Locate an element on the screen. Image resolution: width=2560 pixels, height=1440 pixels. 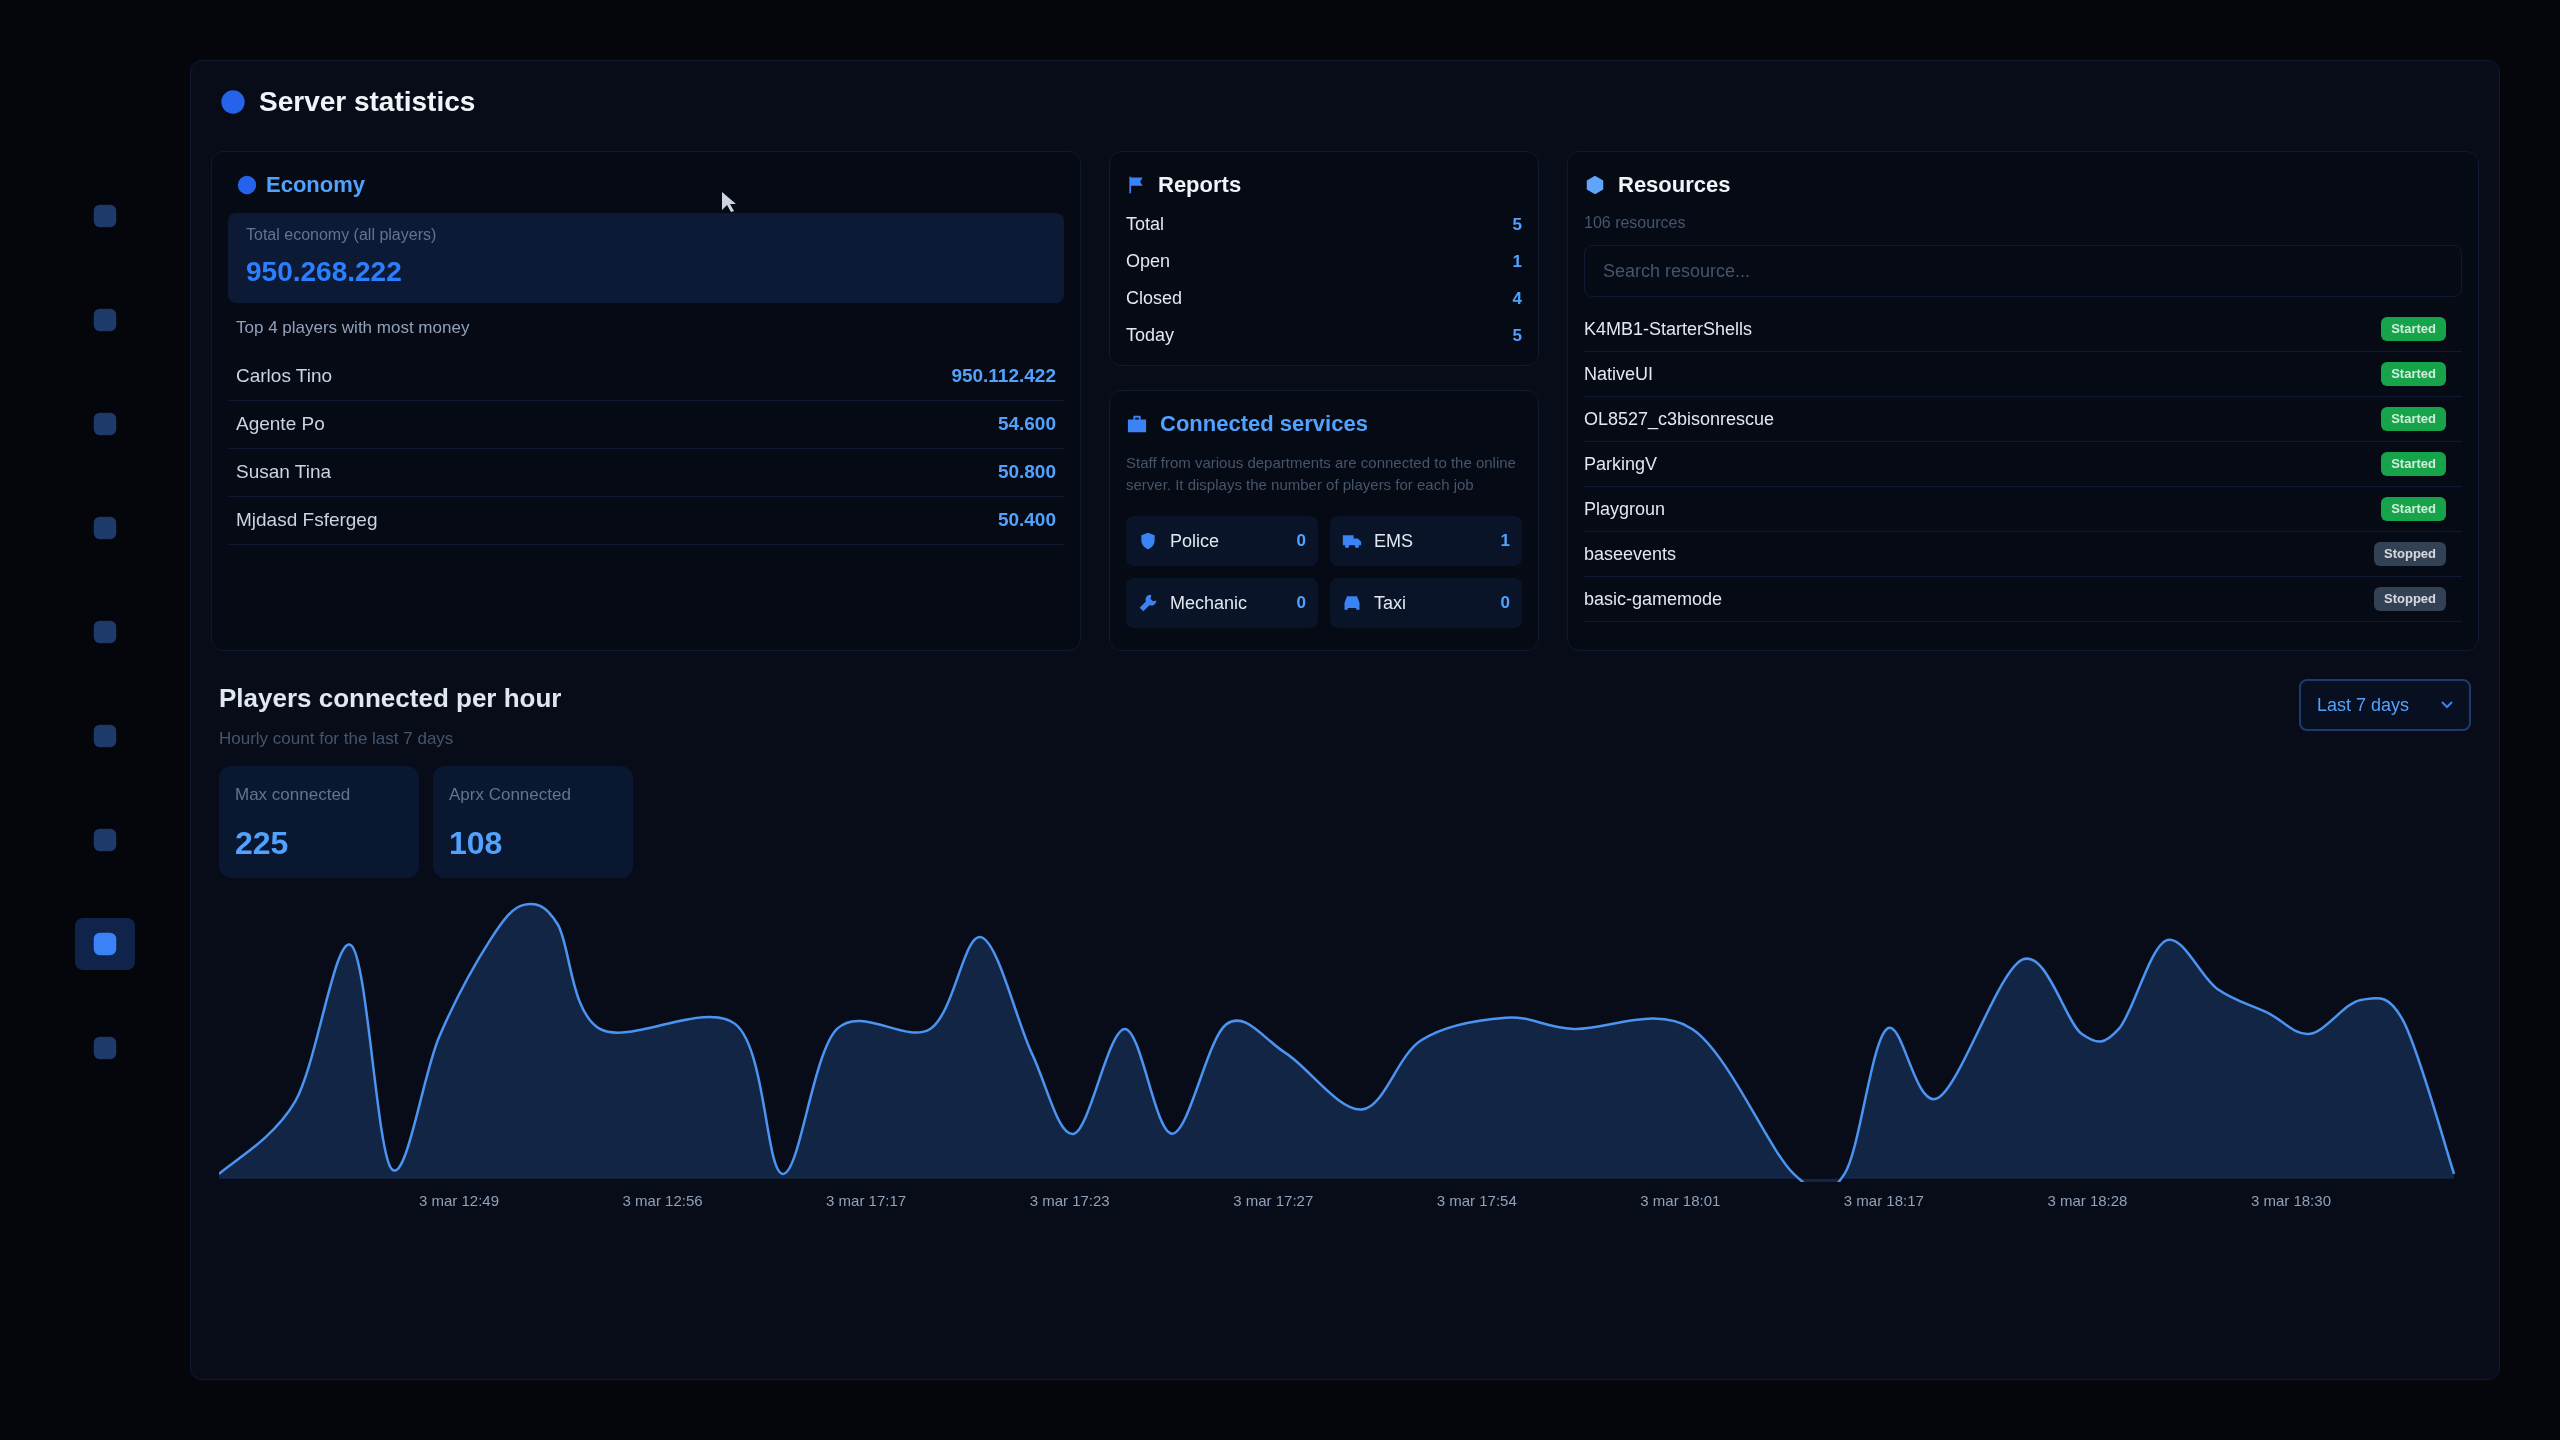
resource-name: basic-gamemode is located at coordinates (1653, 599).